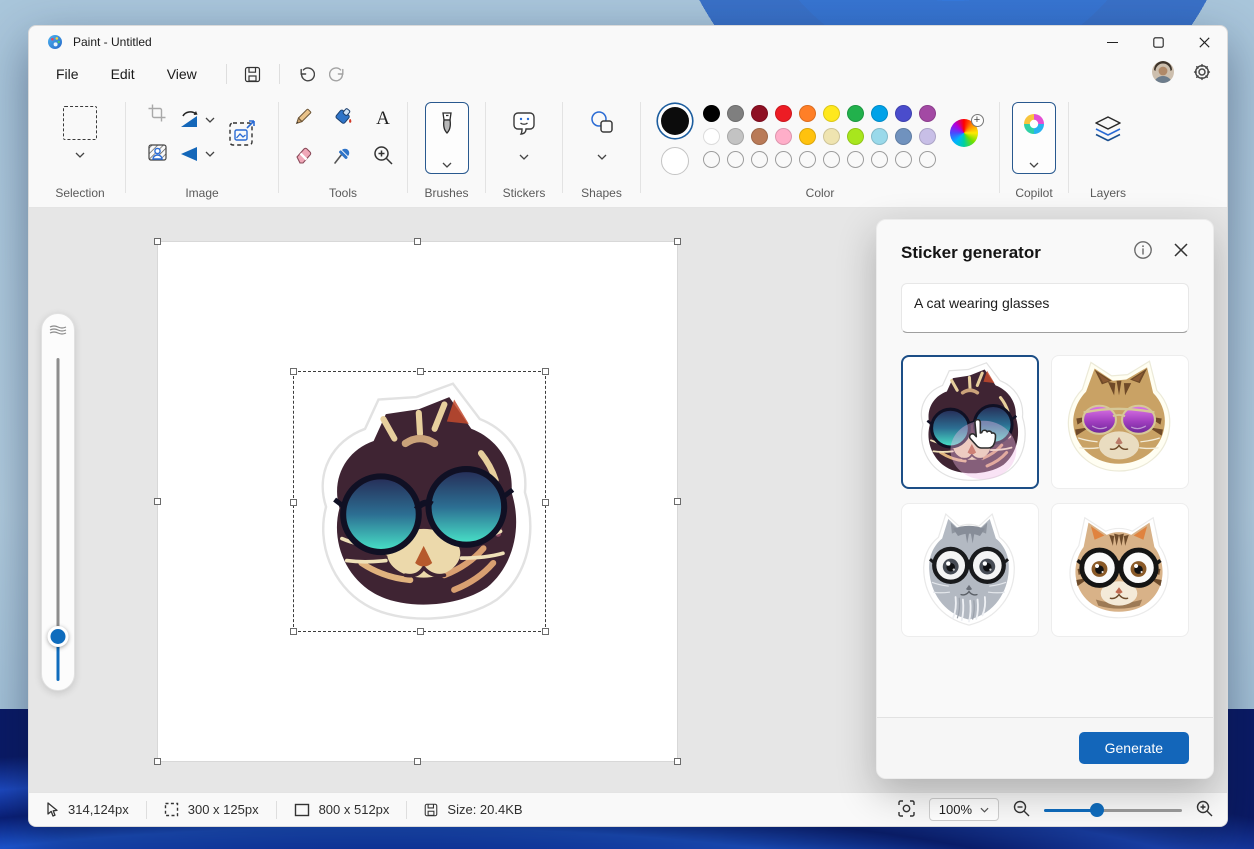 The height and width of the screenshot is (849, 1254). What do you see at coordinates (338, 74) in the screenshot?
I see `redo-button` at bounding box center [338, 74].